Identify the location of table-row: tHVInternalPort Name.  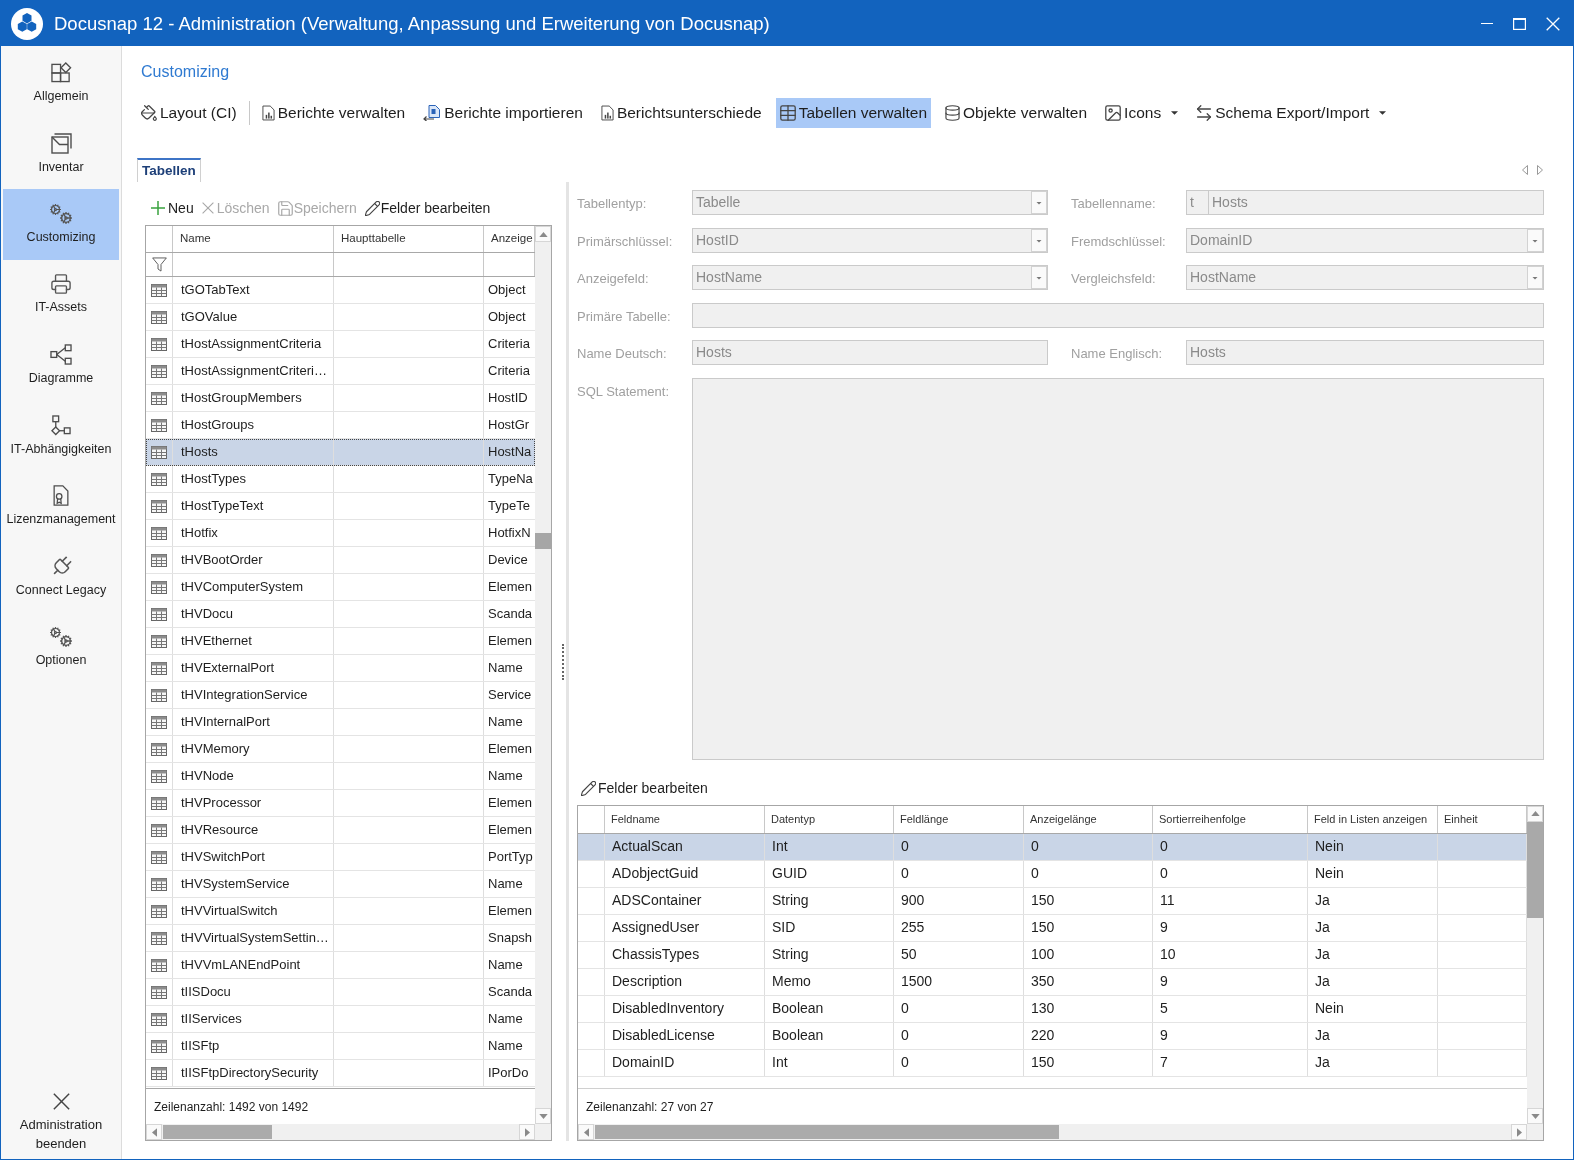
(340, 722).